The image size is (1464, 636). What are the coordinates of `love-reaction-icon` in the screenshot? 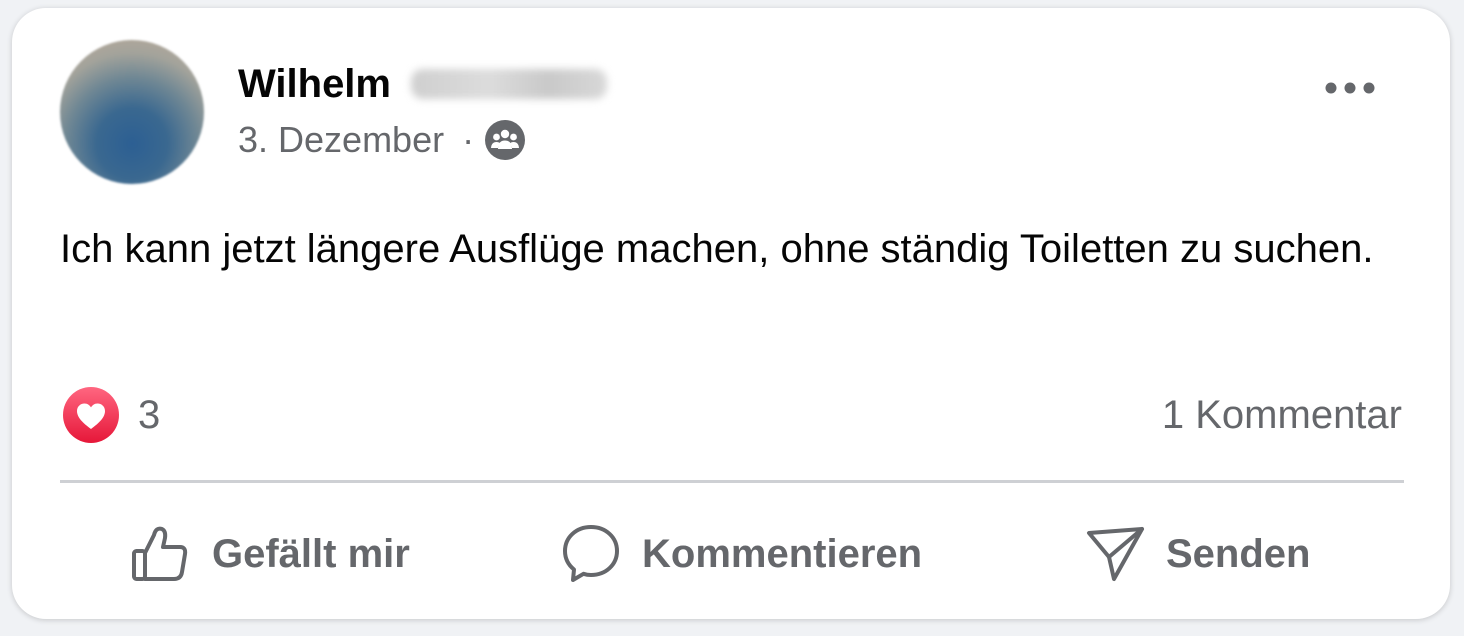 It's located at (91, 415).